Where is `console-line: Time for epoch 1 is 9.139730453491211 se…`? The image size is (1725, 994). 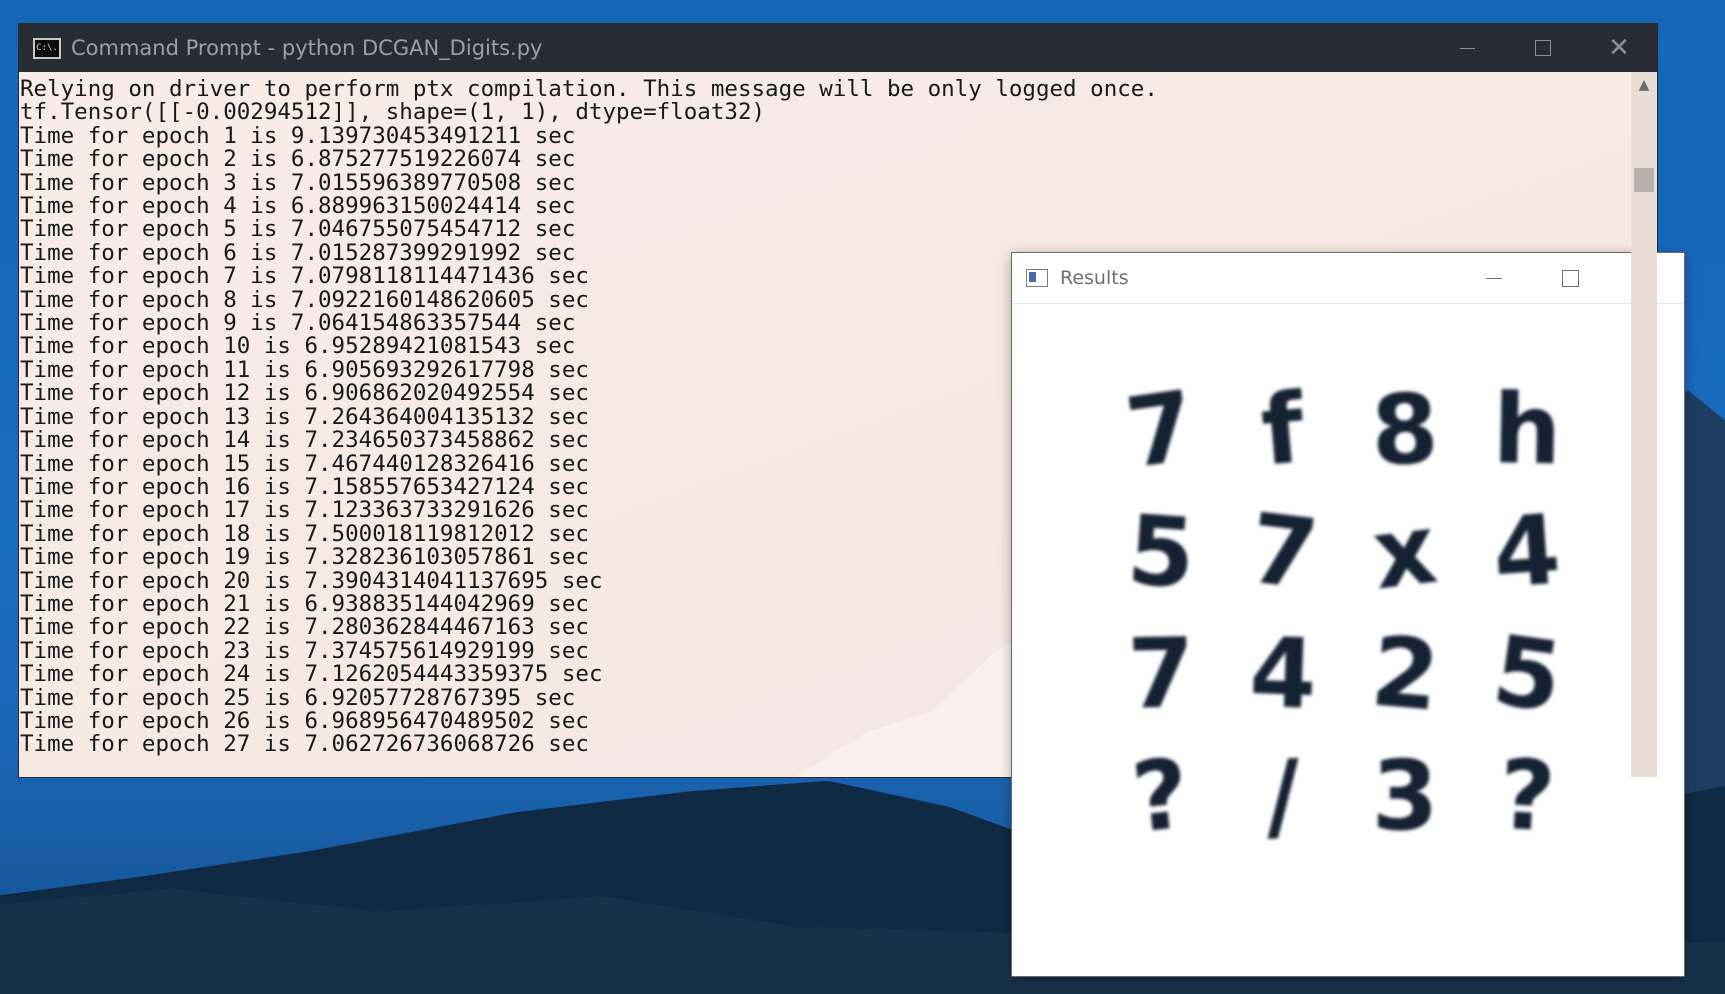 console-line: Time for epoch 1 is 9.139730453491211 se… is located at coordinates (298, 135).